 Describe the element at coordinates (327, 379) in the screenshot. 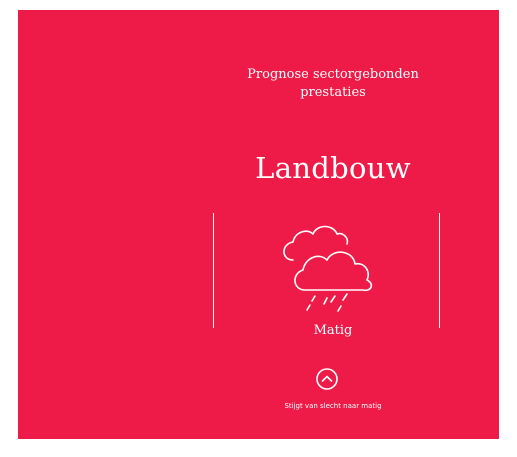

I see `chevron-up-circle-icon` at that location.